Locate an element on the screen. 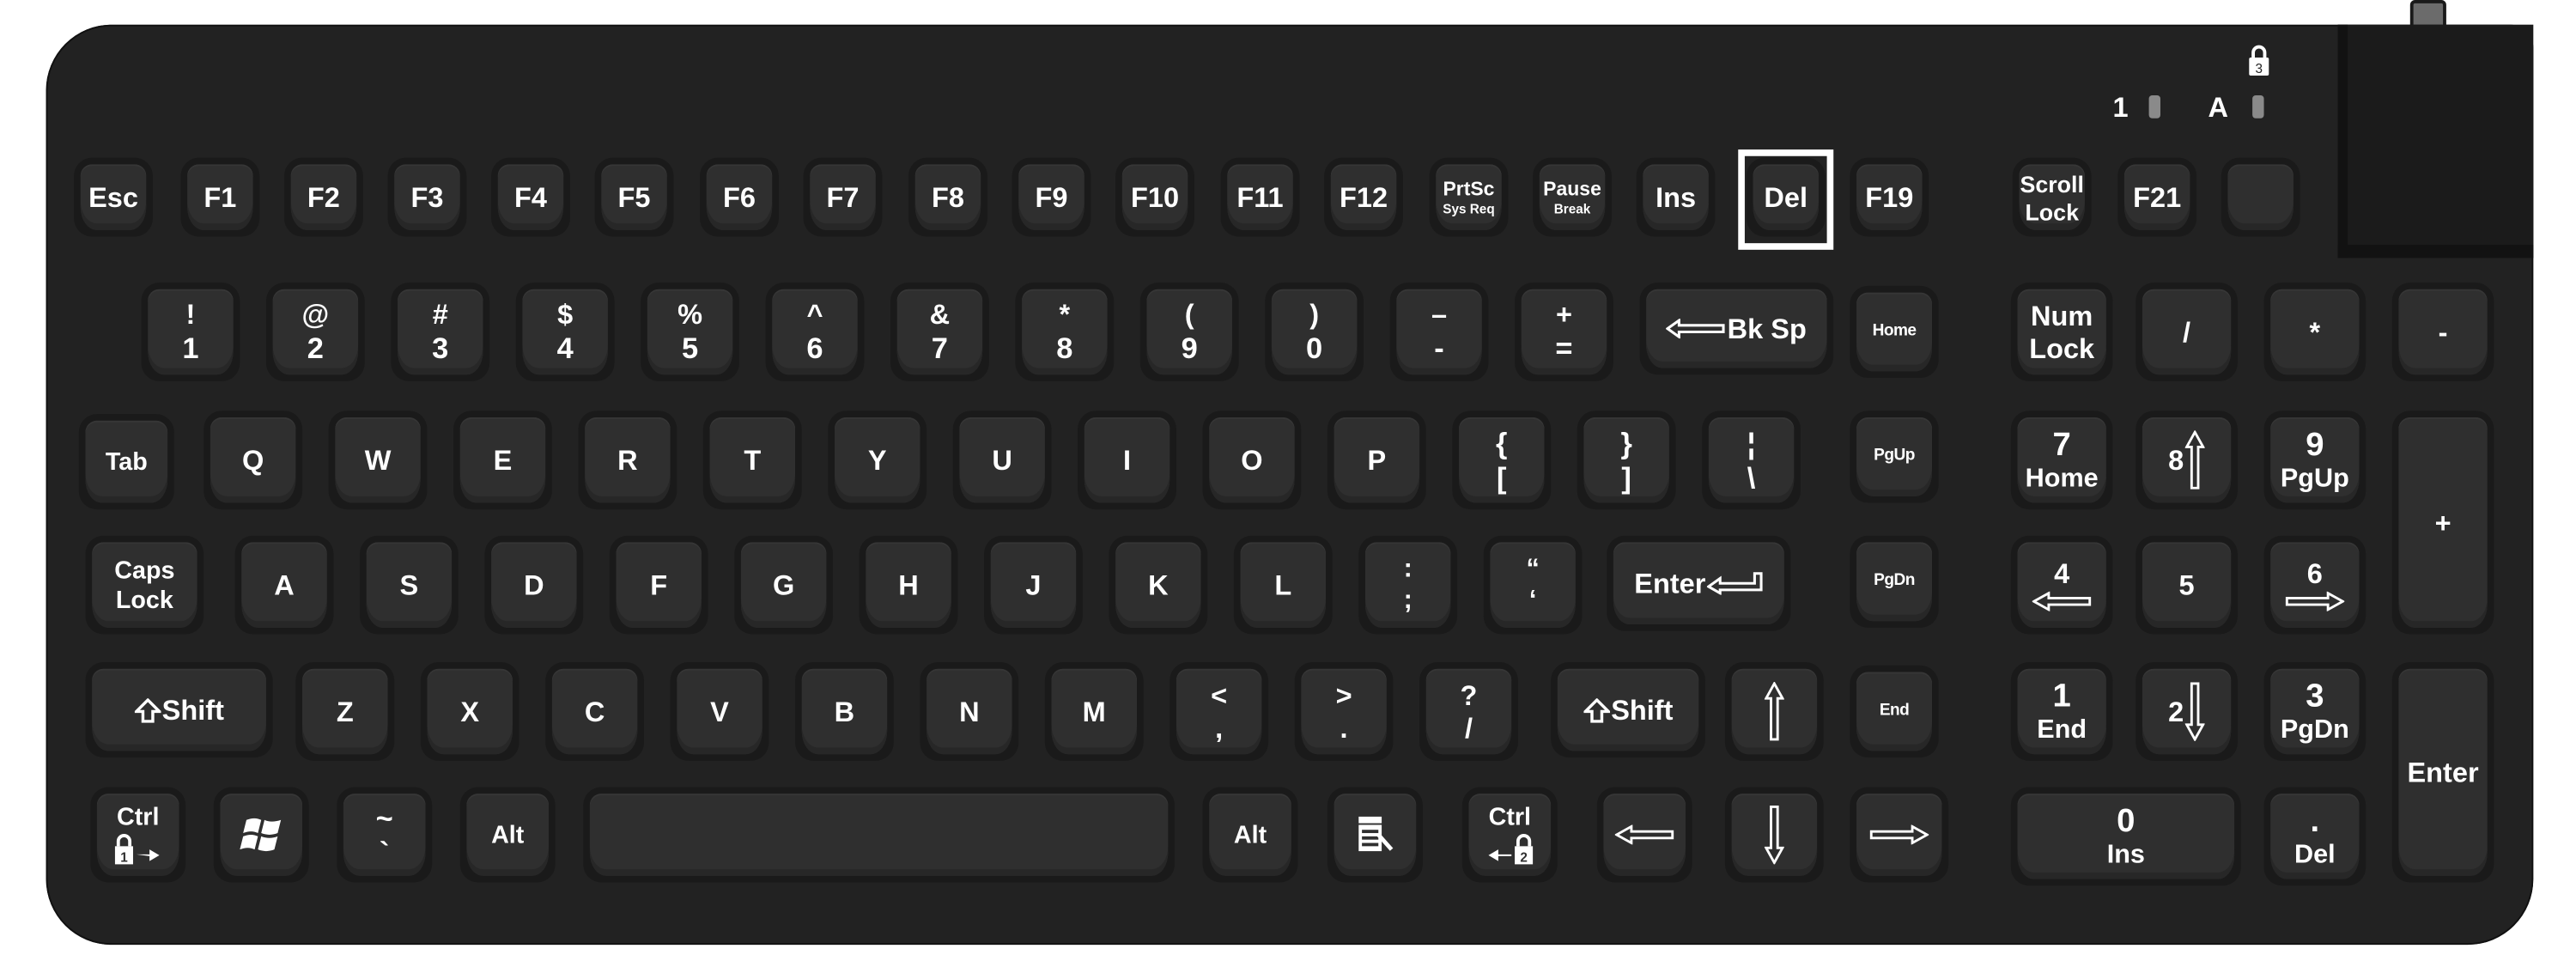 The width and height of the screenshot is (2576, 961). key-blank: + = is located at coordinates (1564, 332).